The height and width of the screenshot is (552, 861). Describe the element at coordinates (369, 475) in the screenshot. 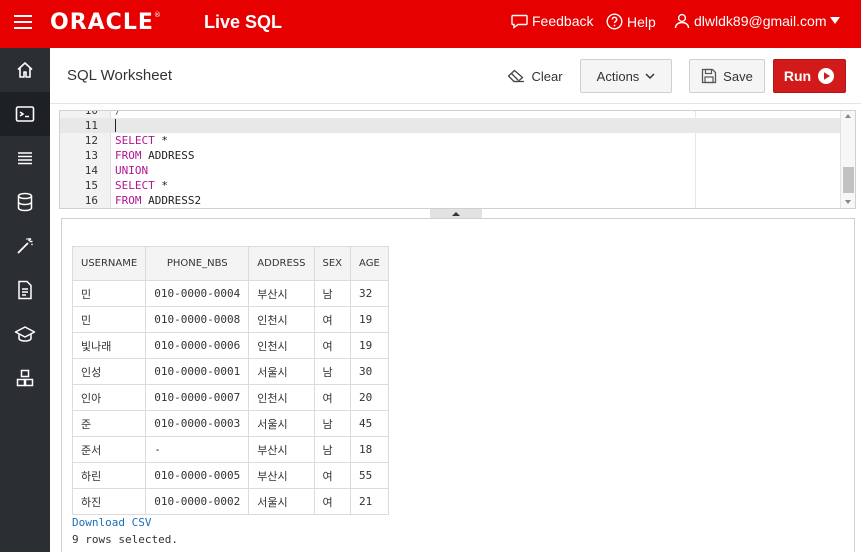

I see `table-cell: 55` at that location.